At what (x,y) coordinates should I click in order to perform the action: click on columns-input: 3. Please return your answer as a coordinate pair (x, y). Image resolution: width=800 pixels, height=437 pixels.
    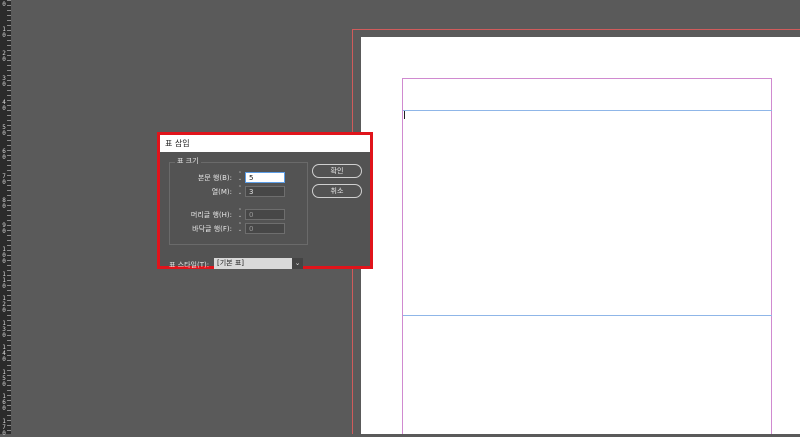
    Looking at the image, I should click on (265, 191).